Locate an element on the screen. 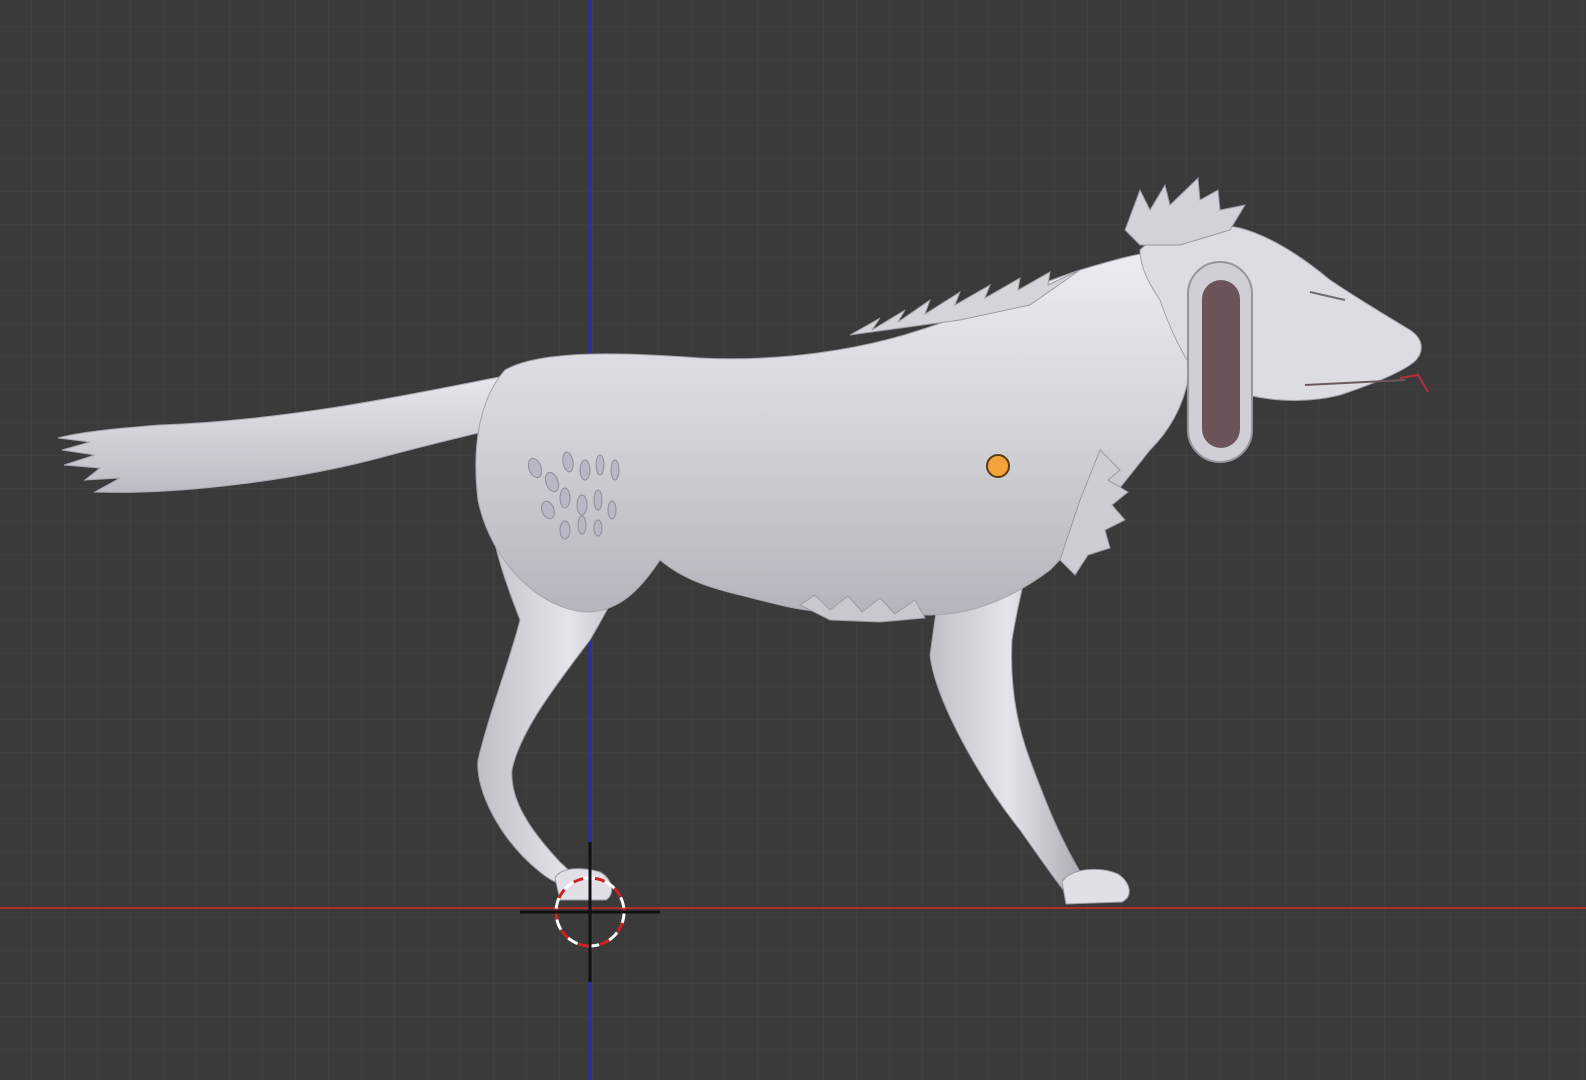 This screenshot has height=1080, width=1586. wolf-front-paw is located at coordinates (1095, 886).